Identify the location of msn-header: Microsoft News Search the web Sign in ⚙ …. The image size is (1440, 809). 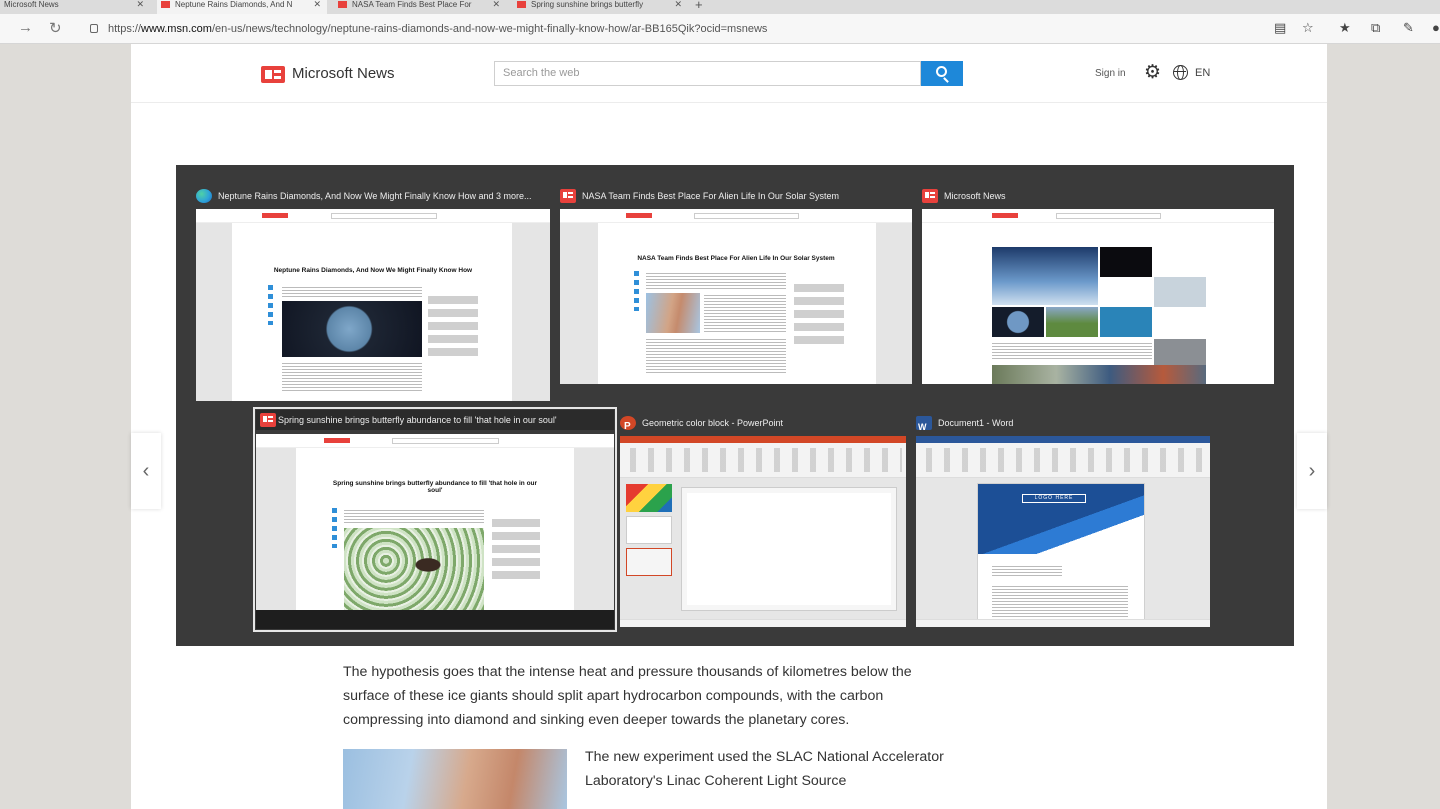
(729, 73).